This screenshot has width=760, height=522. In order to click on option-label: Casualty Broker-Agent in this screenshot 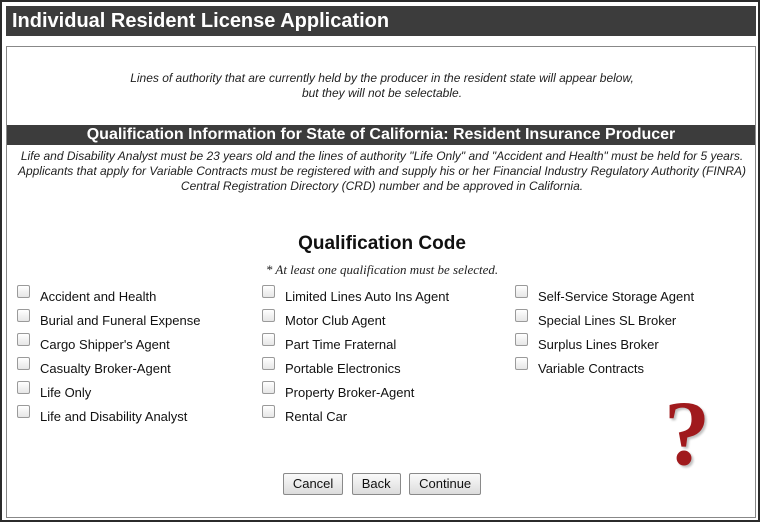, I will do `click(105, 368)`.